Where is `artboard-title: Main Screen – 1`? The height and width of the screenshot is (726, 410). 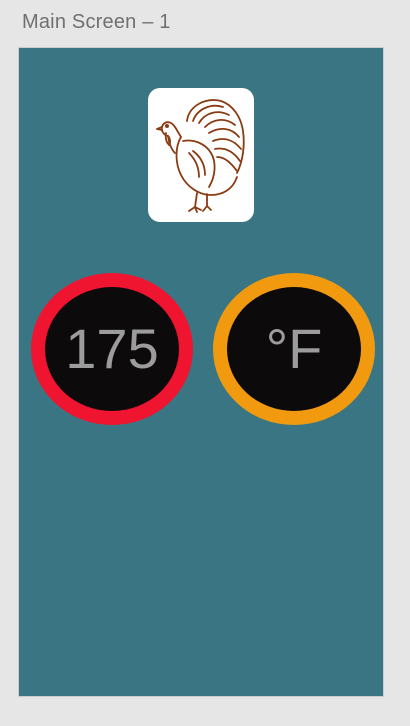
artboard-title: Main Screen – 1 is located at coordinates (96, 22).